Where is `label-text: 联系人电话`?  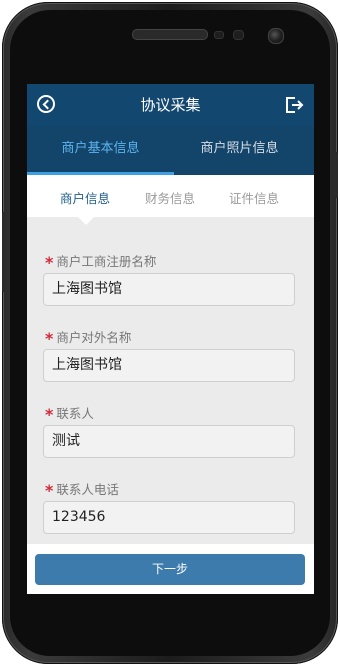 label-text: 联系人电话 is located at coordinates (87, 489).